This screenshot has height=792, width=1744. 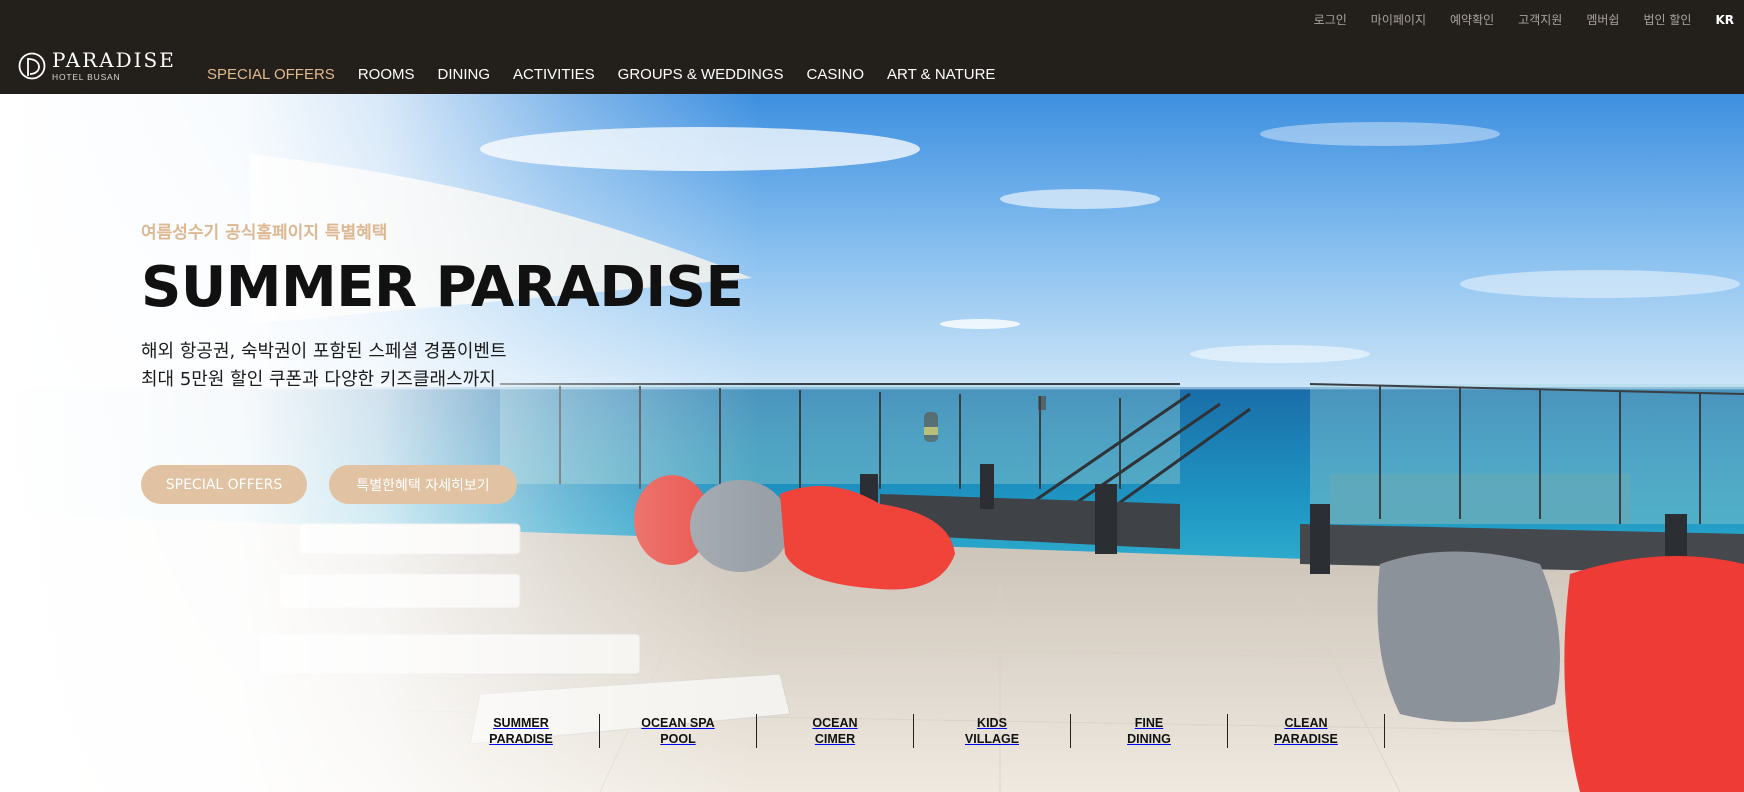 I want to click on quick-link-label: KIDS VILLAGE, so click(x=992, y=731).